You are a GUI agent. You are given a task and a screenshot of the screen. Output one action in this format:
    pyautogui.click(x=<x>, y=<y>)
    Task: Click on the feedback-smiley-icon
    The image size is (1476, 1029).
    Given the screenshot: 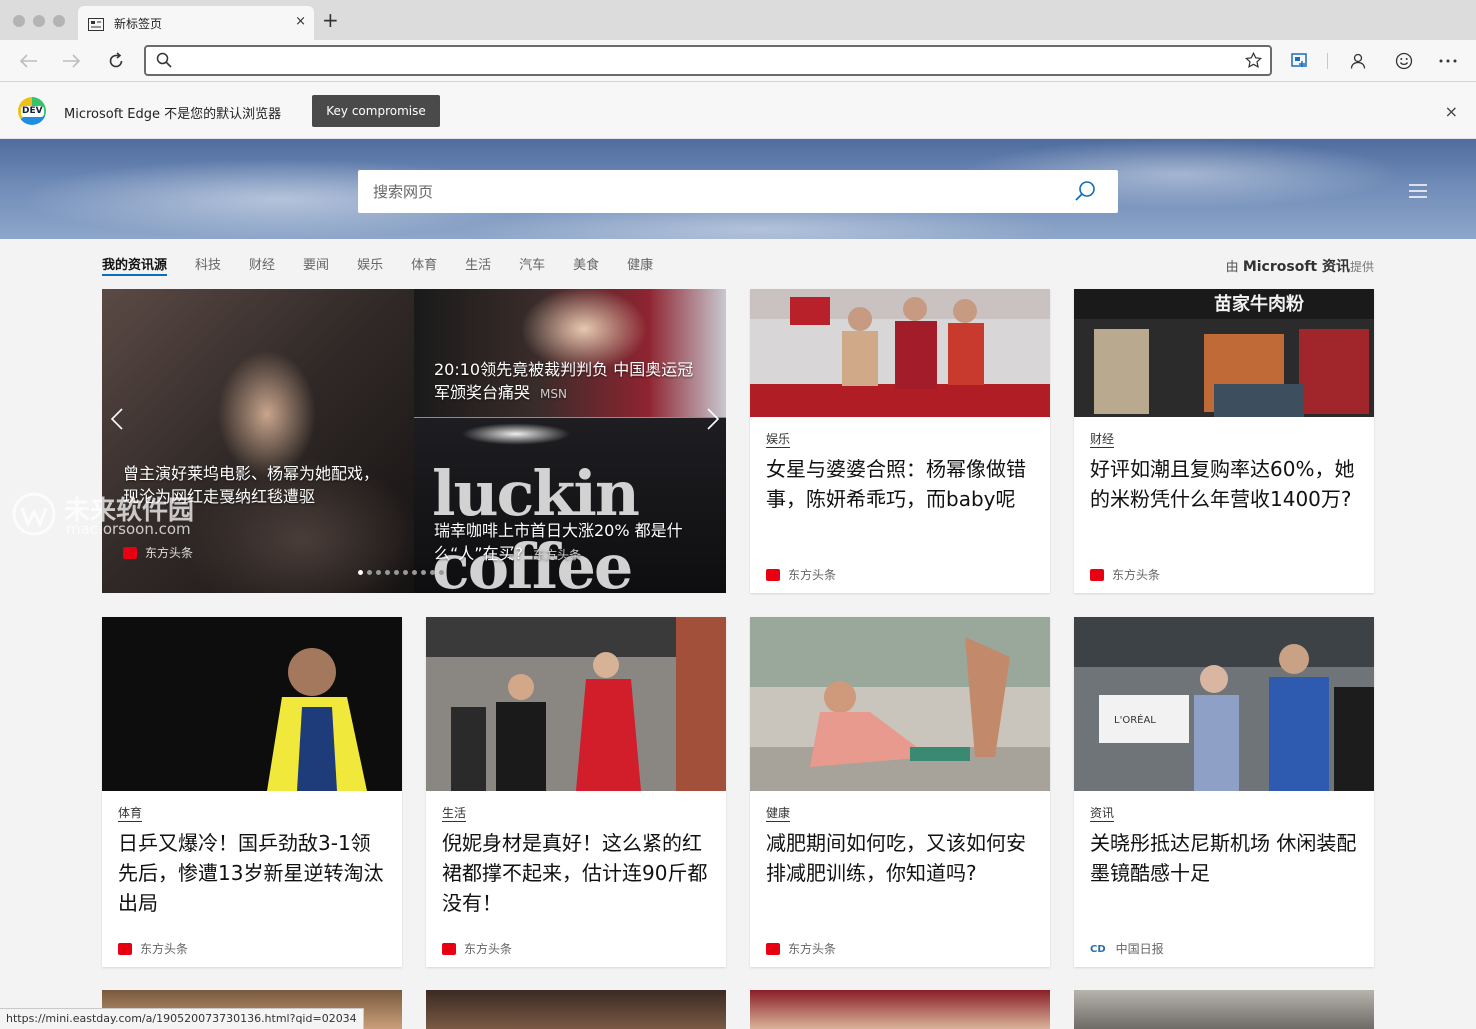 What is the action you would take?
    pyautogui.click(x=1404, y=61)
    